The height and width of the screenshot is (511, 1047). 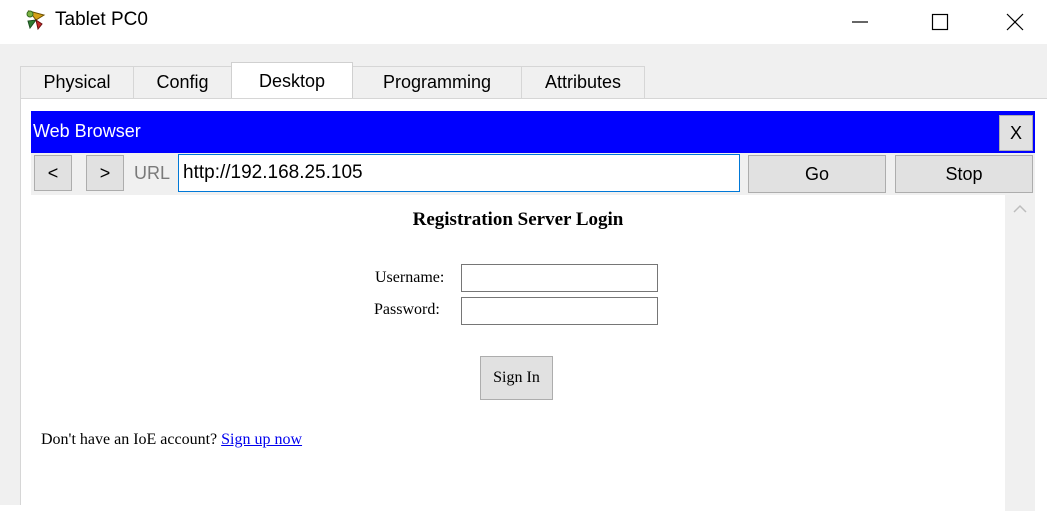 I want to click on packet-tracer-device-icon, so click(x=36, y=20).